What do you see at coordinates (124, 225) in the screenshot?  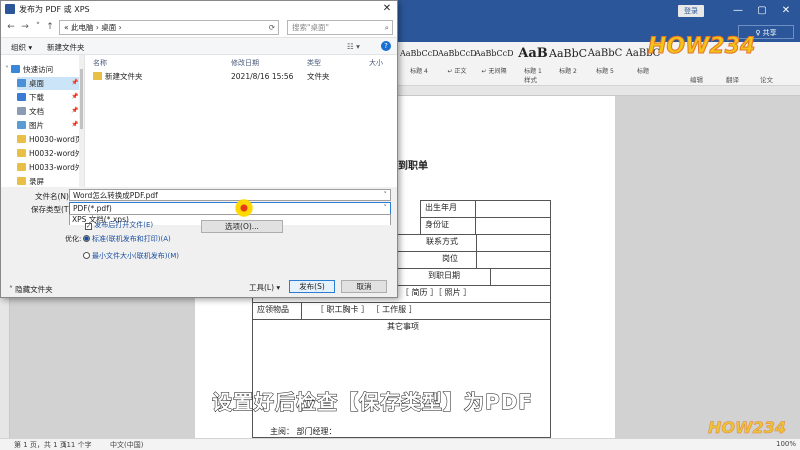 I see `open-after-label: 发布后打开文件(E)` at bounding box center [124, 225].